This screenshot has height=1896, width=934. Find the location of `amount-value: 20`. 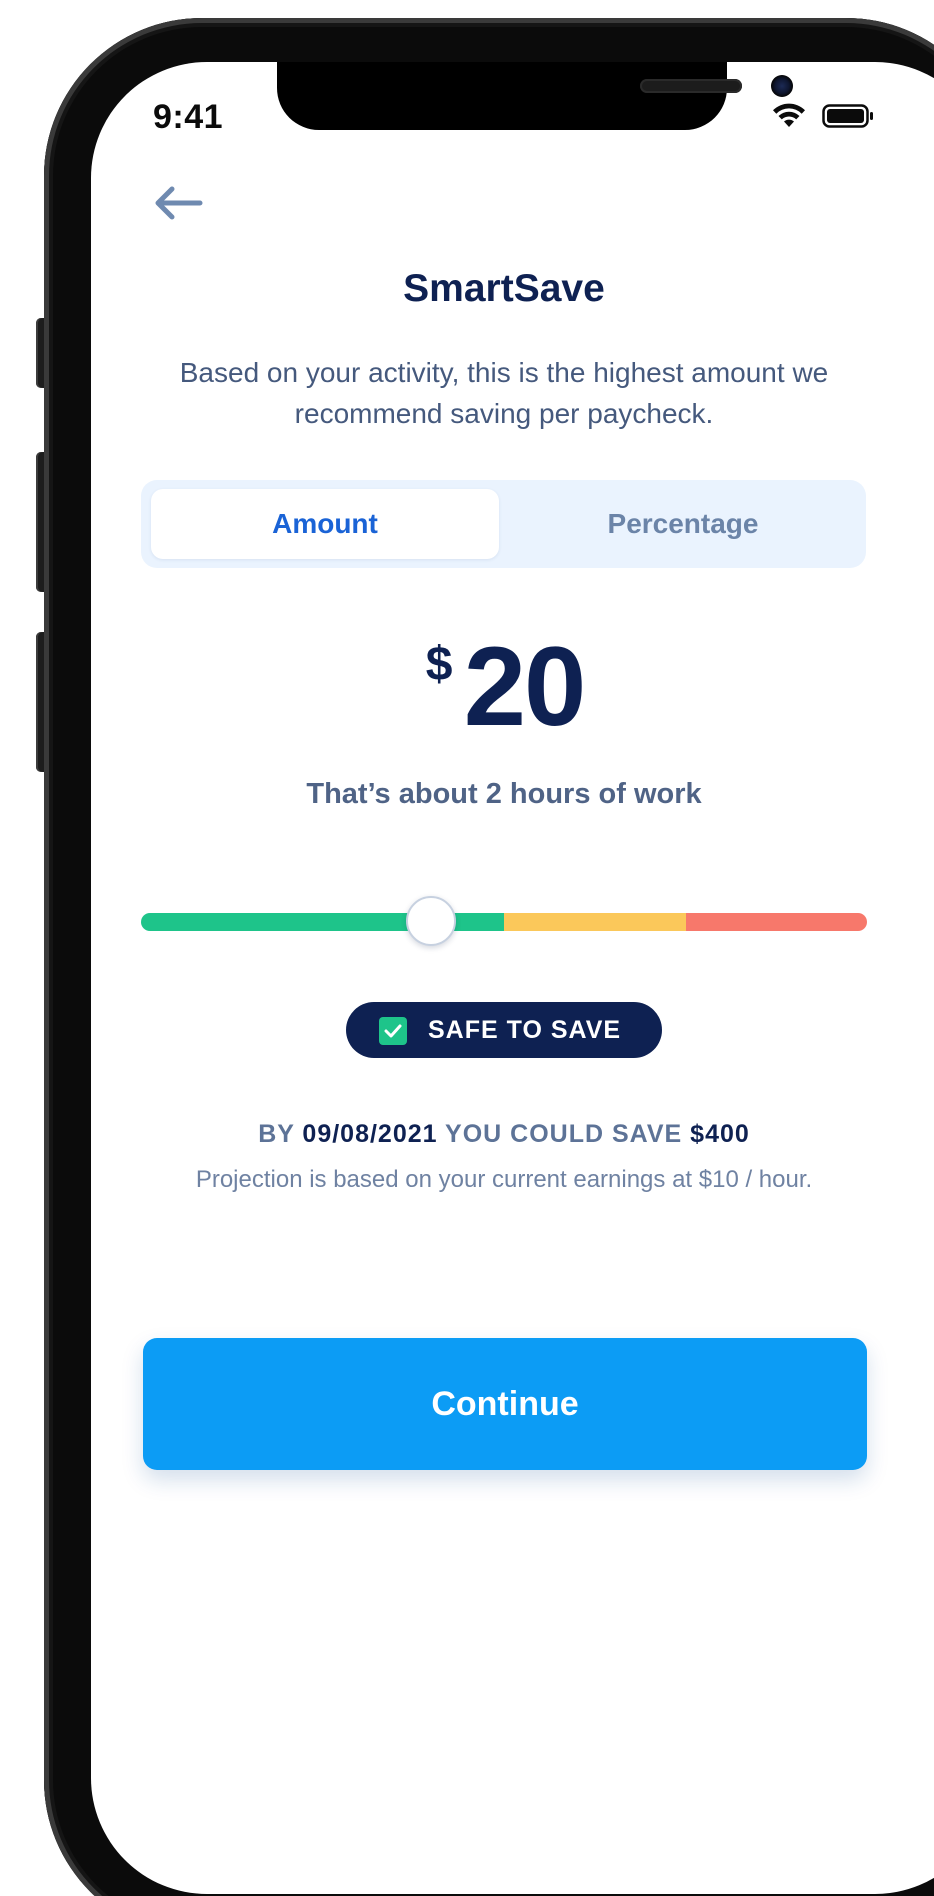

amount-value: 20 is located at coordinates (525, 686).